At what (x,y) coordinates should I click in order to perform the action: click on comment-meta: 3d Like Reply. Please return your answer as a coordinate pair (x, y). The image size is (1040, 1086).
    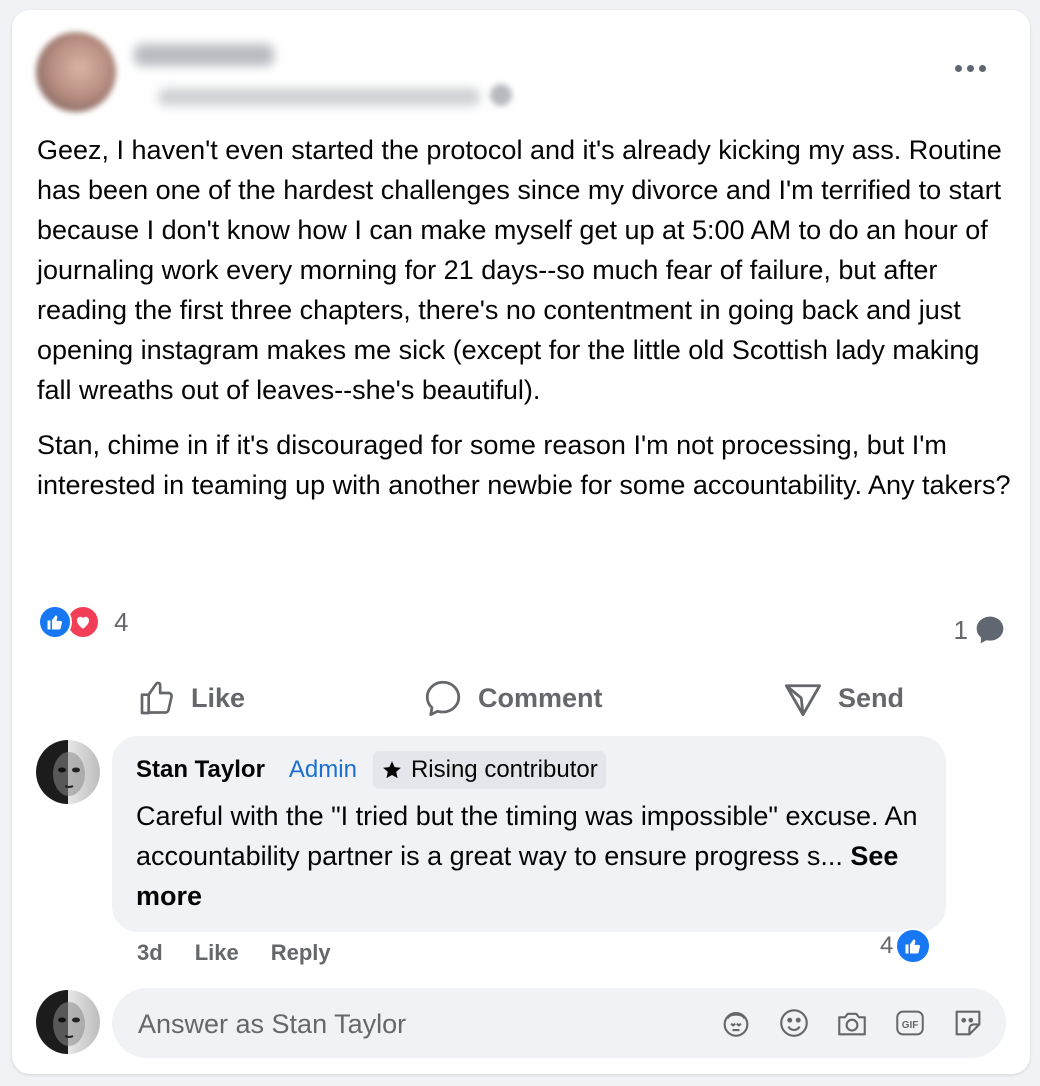
    Looking at the image, I should click on (234, 953).